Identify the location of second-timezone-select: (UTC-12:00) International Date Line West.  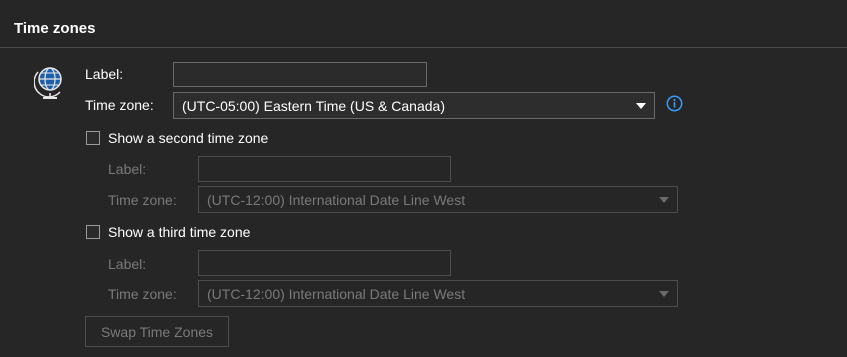
(438, 199).